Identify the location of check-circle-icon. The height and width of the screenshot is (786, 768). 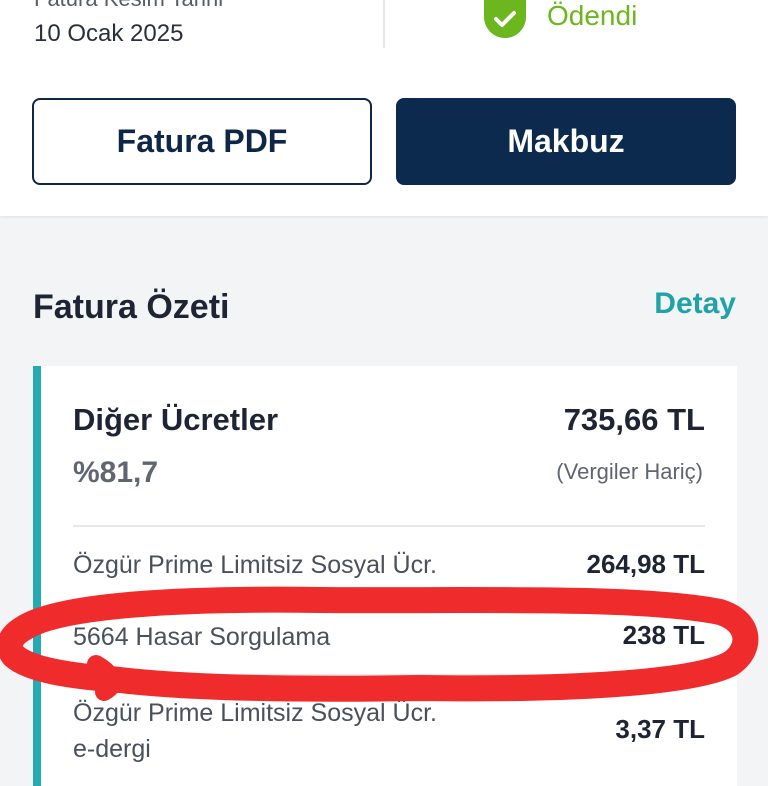
(505, 19).